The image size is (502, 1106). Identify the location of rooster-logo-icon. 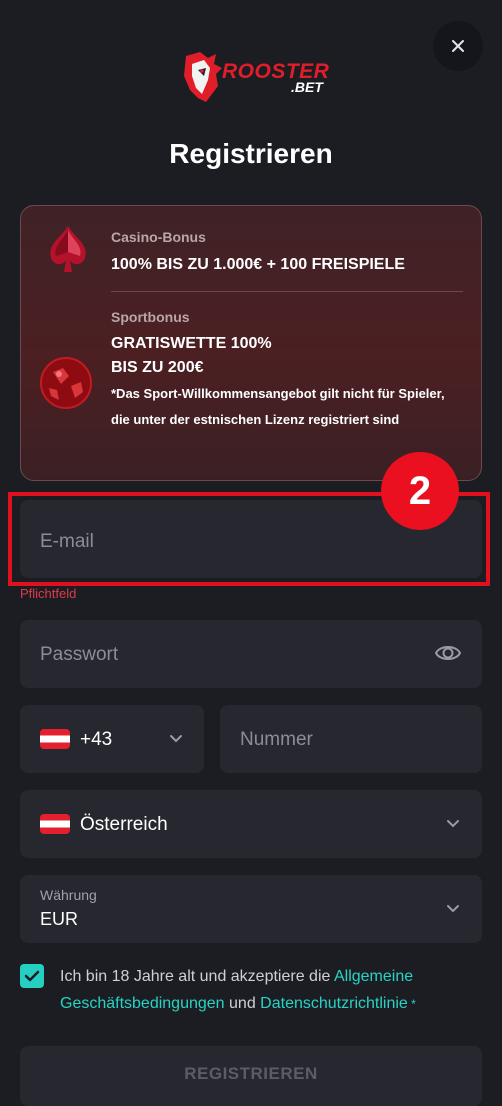
(203, 77).